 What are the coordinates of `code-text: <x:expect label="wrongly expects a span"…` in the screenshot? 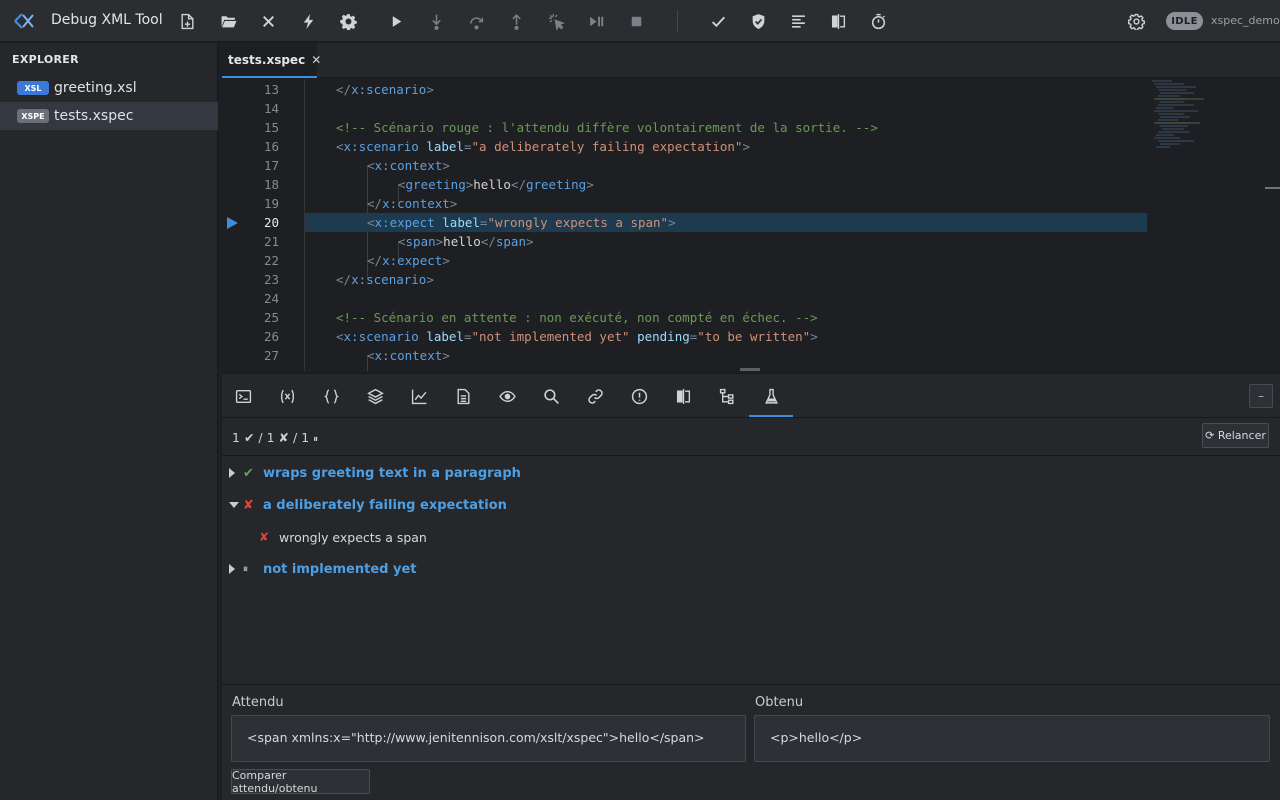 It's located at (521, 222).